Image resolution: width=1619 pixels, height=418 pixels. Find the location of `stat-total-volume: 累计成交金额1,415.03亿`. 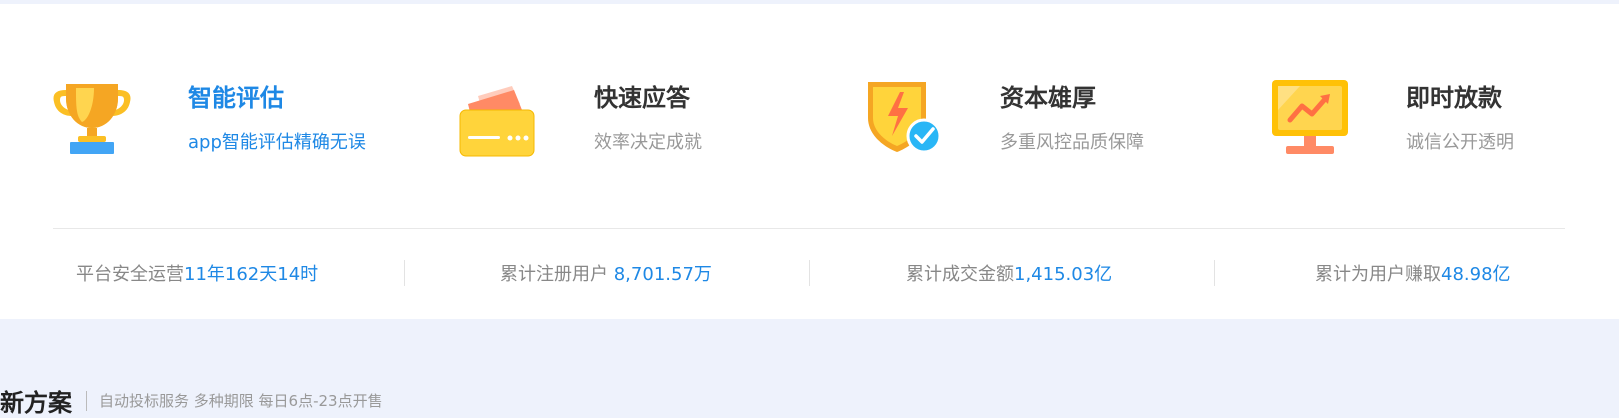

stat-total-volume: 累计成交金额1,415.03亿 is located at coordinates (1009, 275).